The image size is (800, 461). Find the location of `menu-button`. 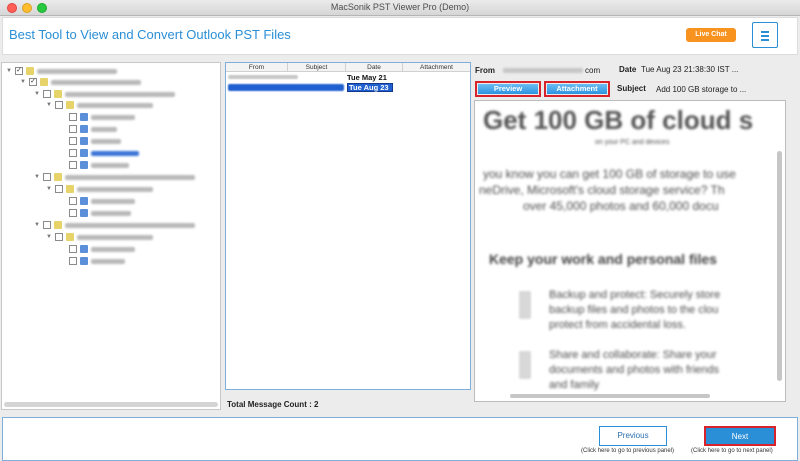

menu-button is located at coordinates (765, 35).